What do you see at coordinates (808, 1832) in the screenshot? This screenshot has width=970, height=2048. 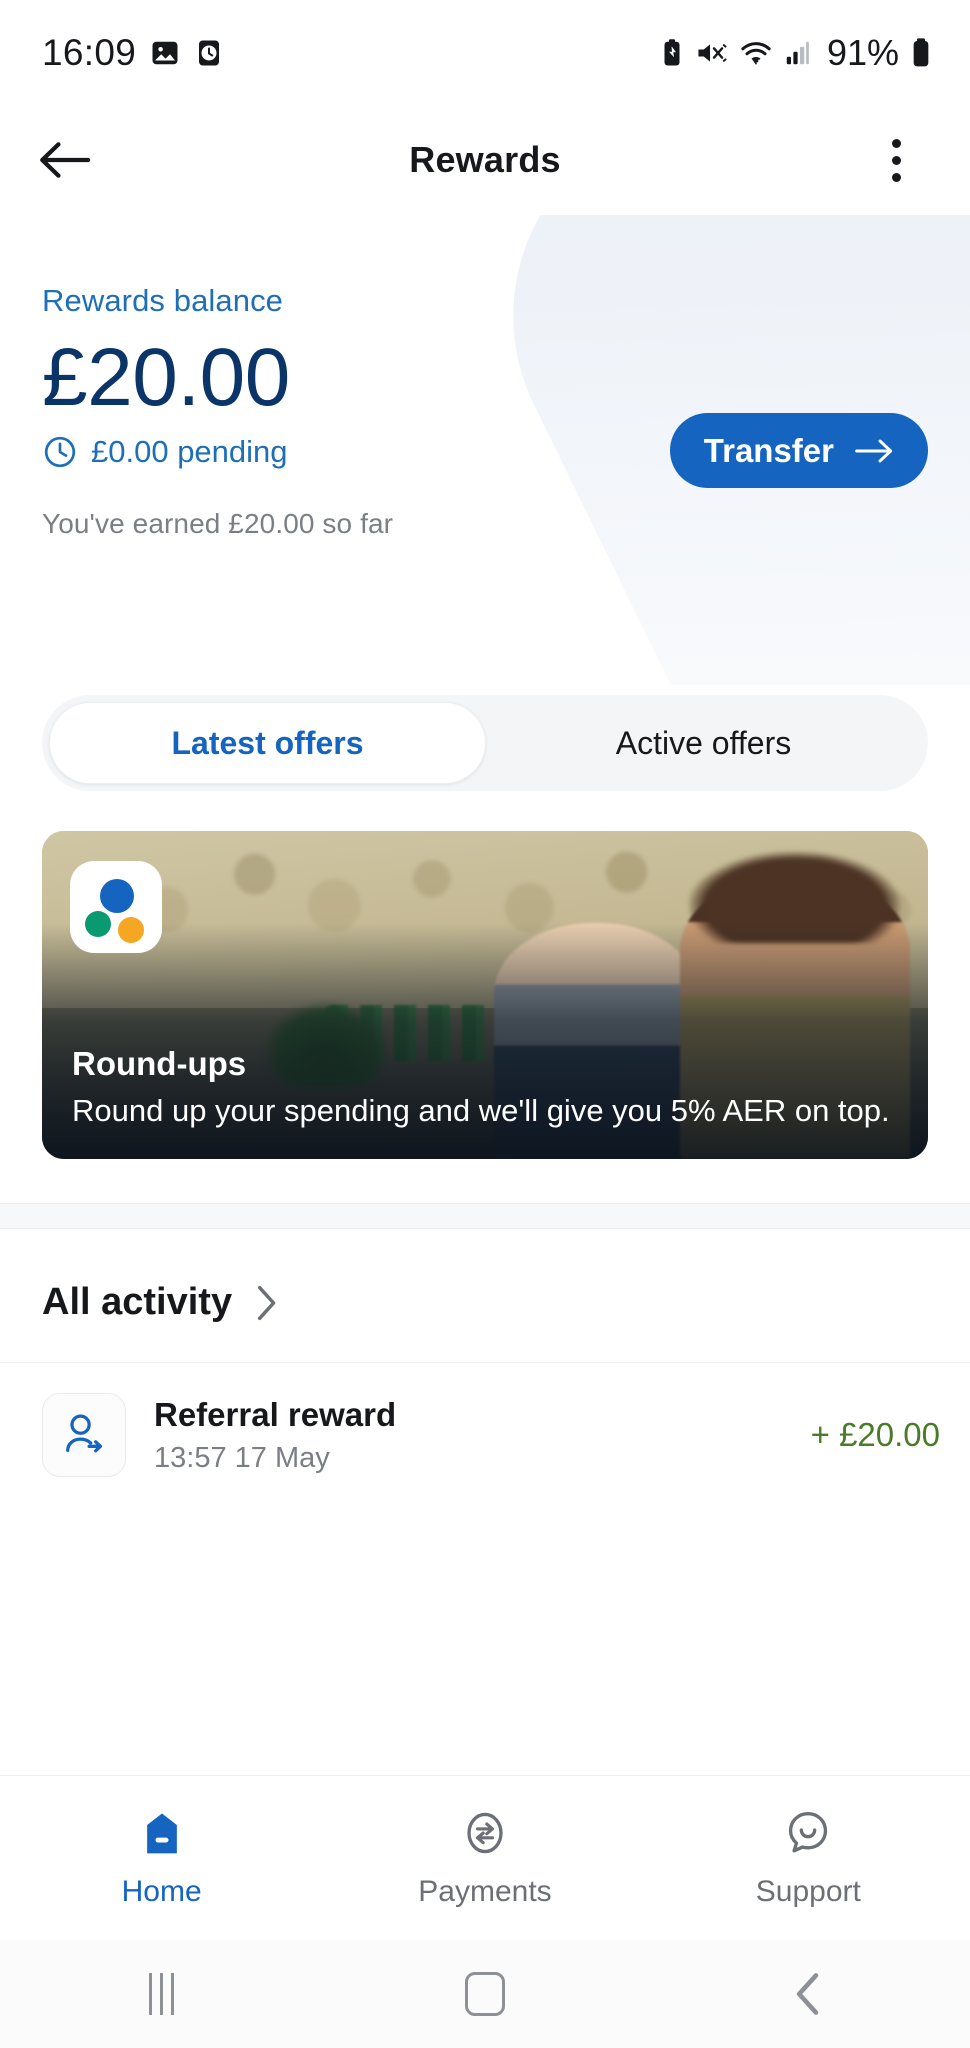 I see `support-chat-icon` at bounding box center [808, 1832].